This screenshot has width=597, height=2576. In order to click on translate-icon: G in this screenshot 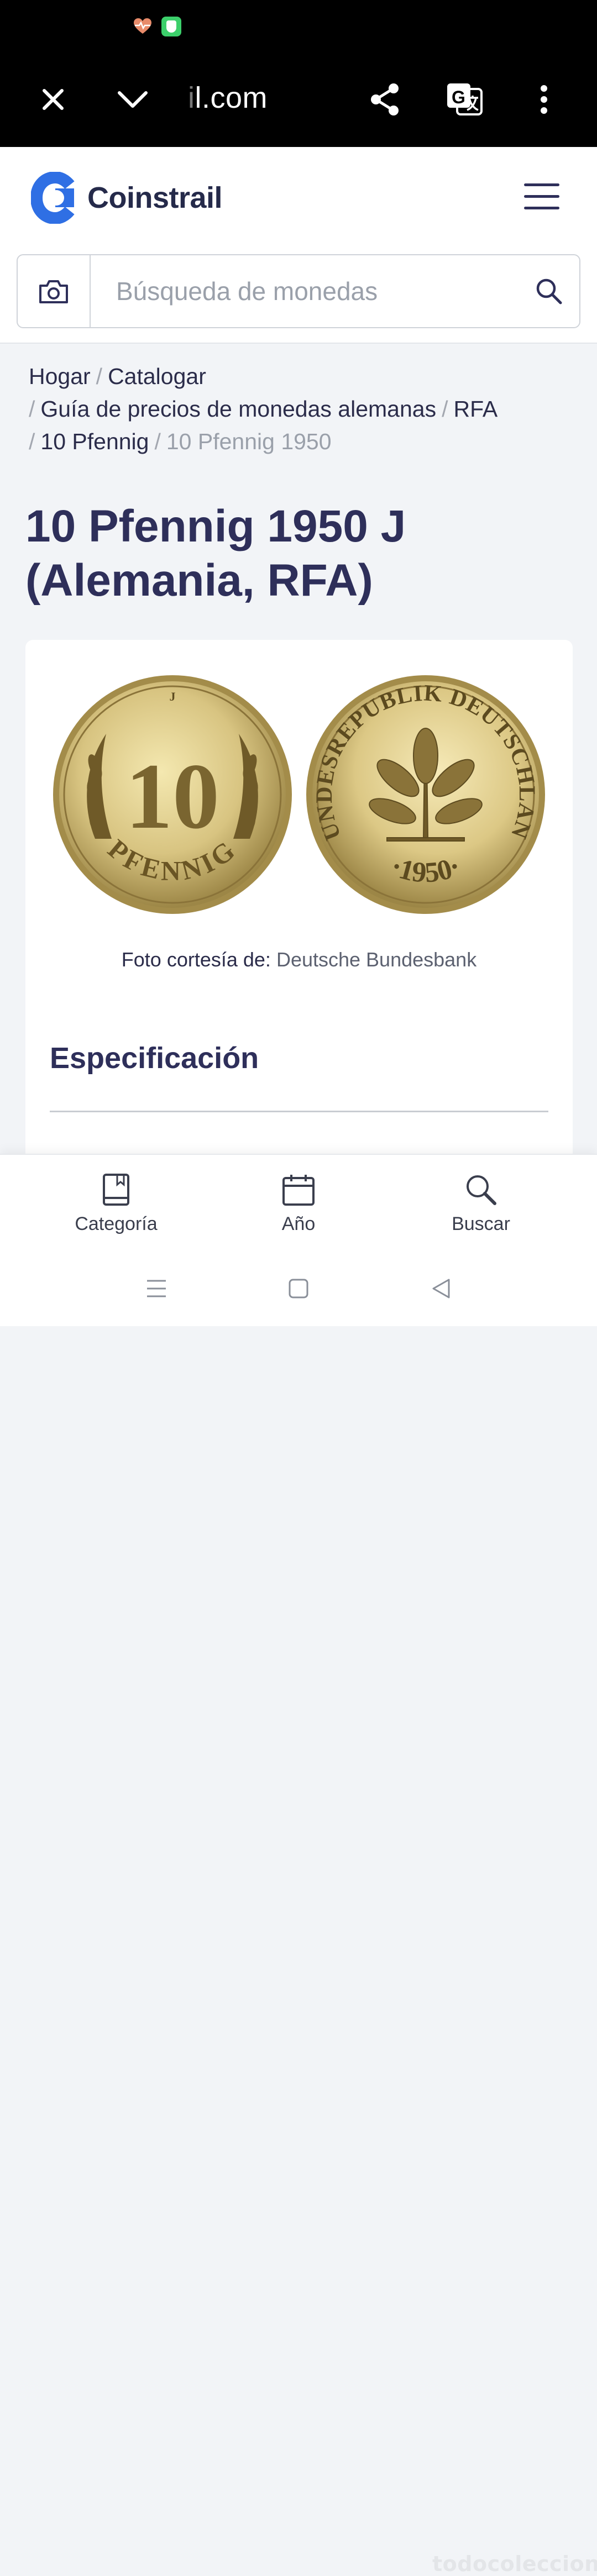, I will do `click(465, 99)`.